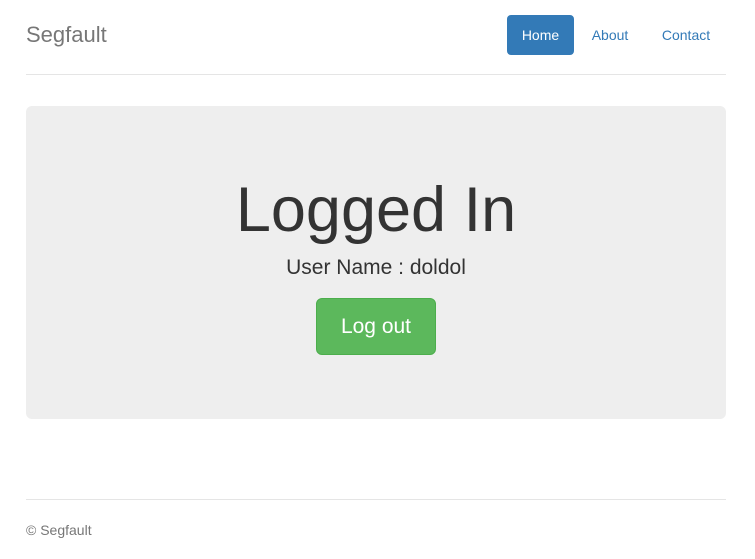 This screenshot has width=755, height=559. What do you see at coordinates (376, 529) in the screenshot?
I see `footer: © Segfault` at bounding box center [376, 529].